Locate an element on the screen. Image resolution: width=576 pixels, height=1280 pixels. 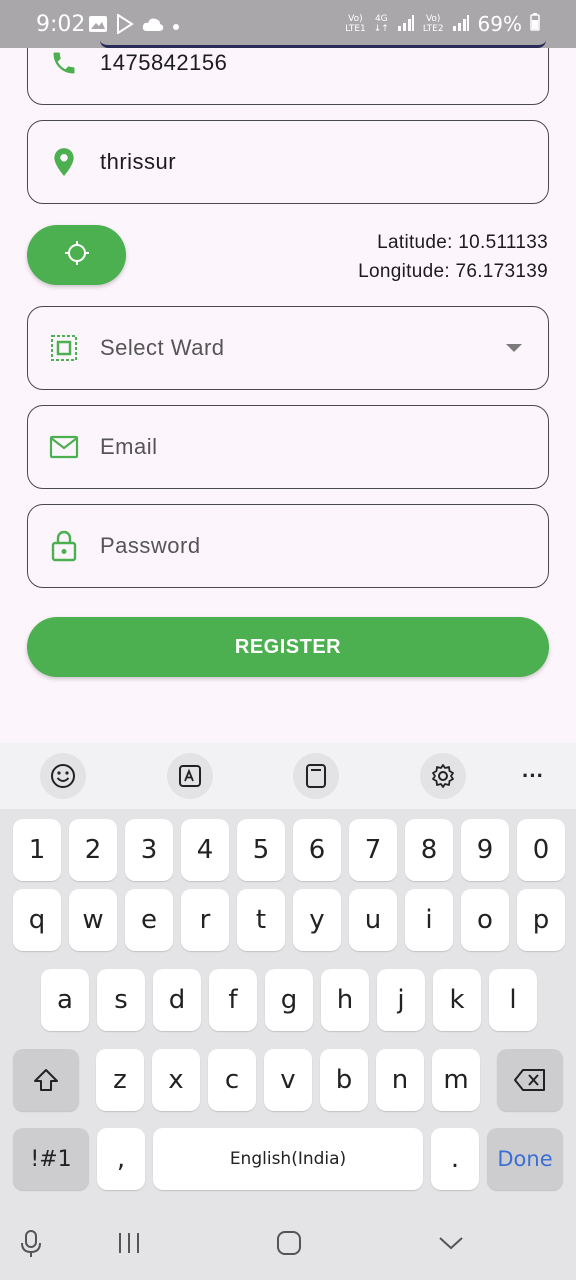
email-field: Email is located at coordinates (288, 447).